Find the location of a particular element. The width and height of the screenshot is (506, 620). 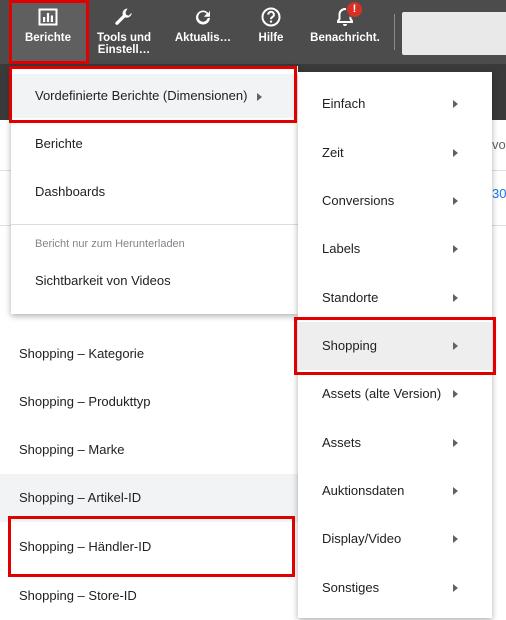

submenu-item-assets: Assets is located at coordinates (395, 443).